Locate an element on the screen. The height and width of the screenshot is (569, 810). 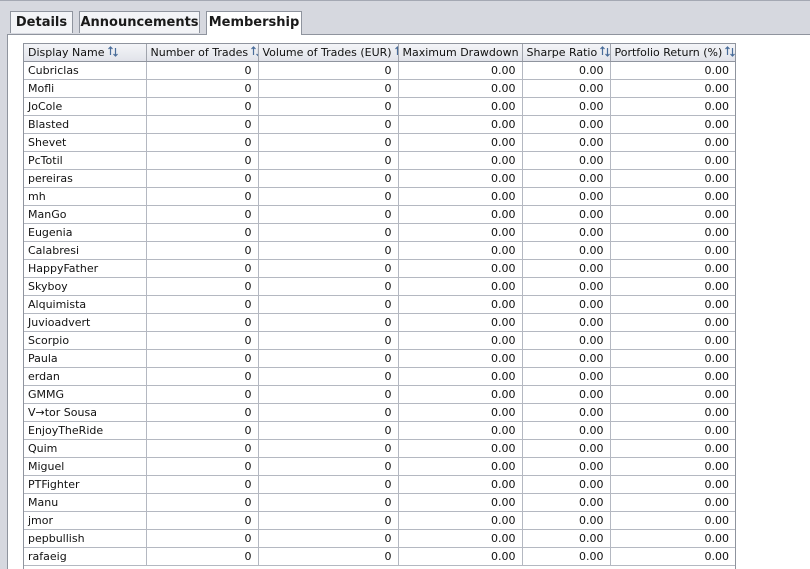
table-row: jmor 0 0 0.00 0.00 0.00 is located at coordinates (379, 520).